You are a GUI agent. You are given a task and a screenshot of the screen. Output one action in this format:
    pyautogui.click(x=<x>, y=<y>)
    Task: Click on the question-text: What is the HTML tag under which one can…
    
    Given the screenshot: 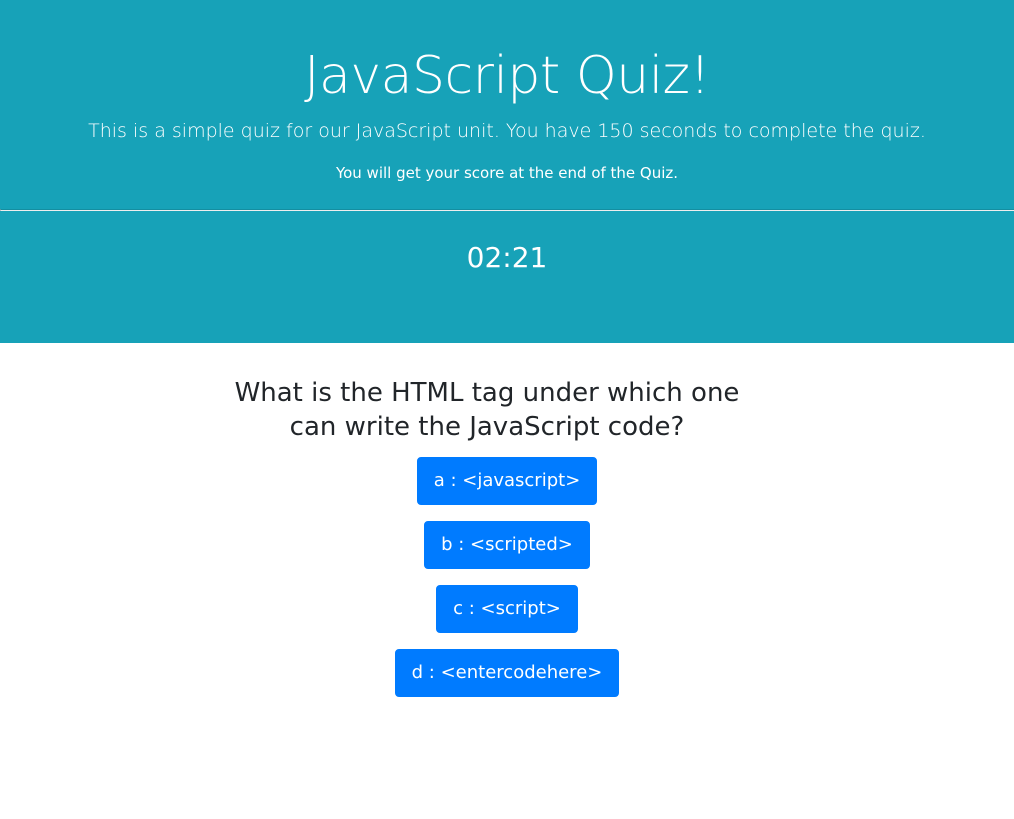 What is the action you would take?
    pyautogui.click(x=487, y=410)
    